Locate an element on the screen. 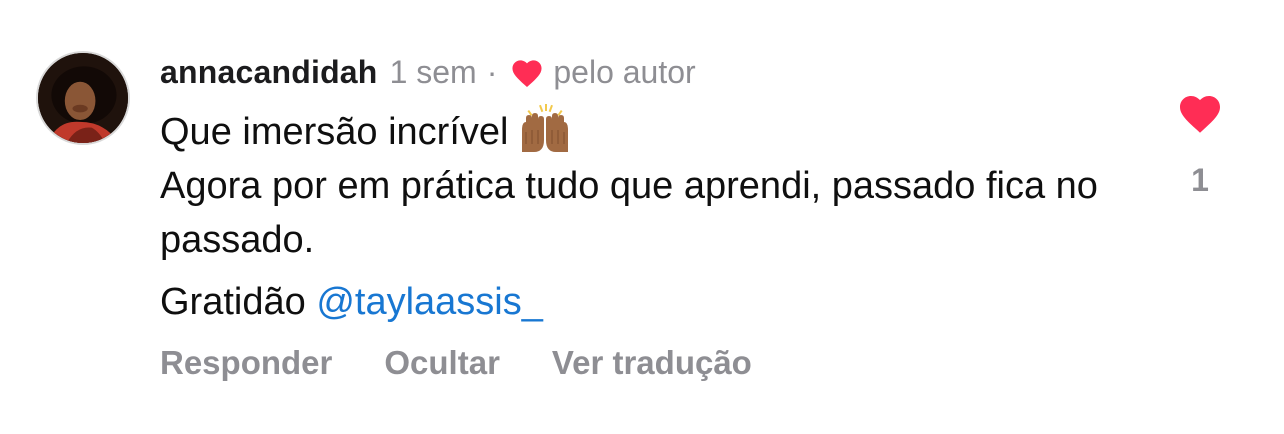 Image resolution: width=1284 pixels, height=434 pixels. liked-by-author-label: pelo autor is located at coordinates (624, 72).